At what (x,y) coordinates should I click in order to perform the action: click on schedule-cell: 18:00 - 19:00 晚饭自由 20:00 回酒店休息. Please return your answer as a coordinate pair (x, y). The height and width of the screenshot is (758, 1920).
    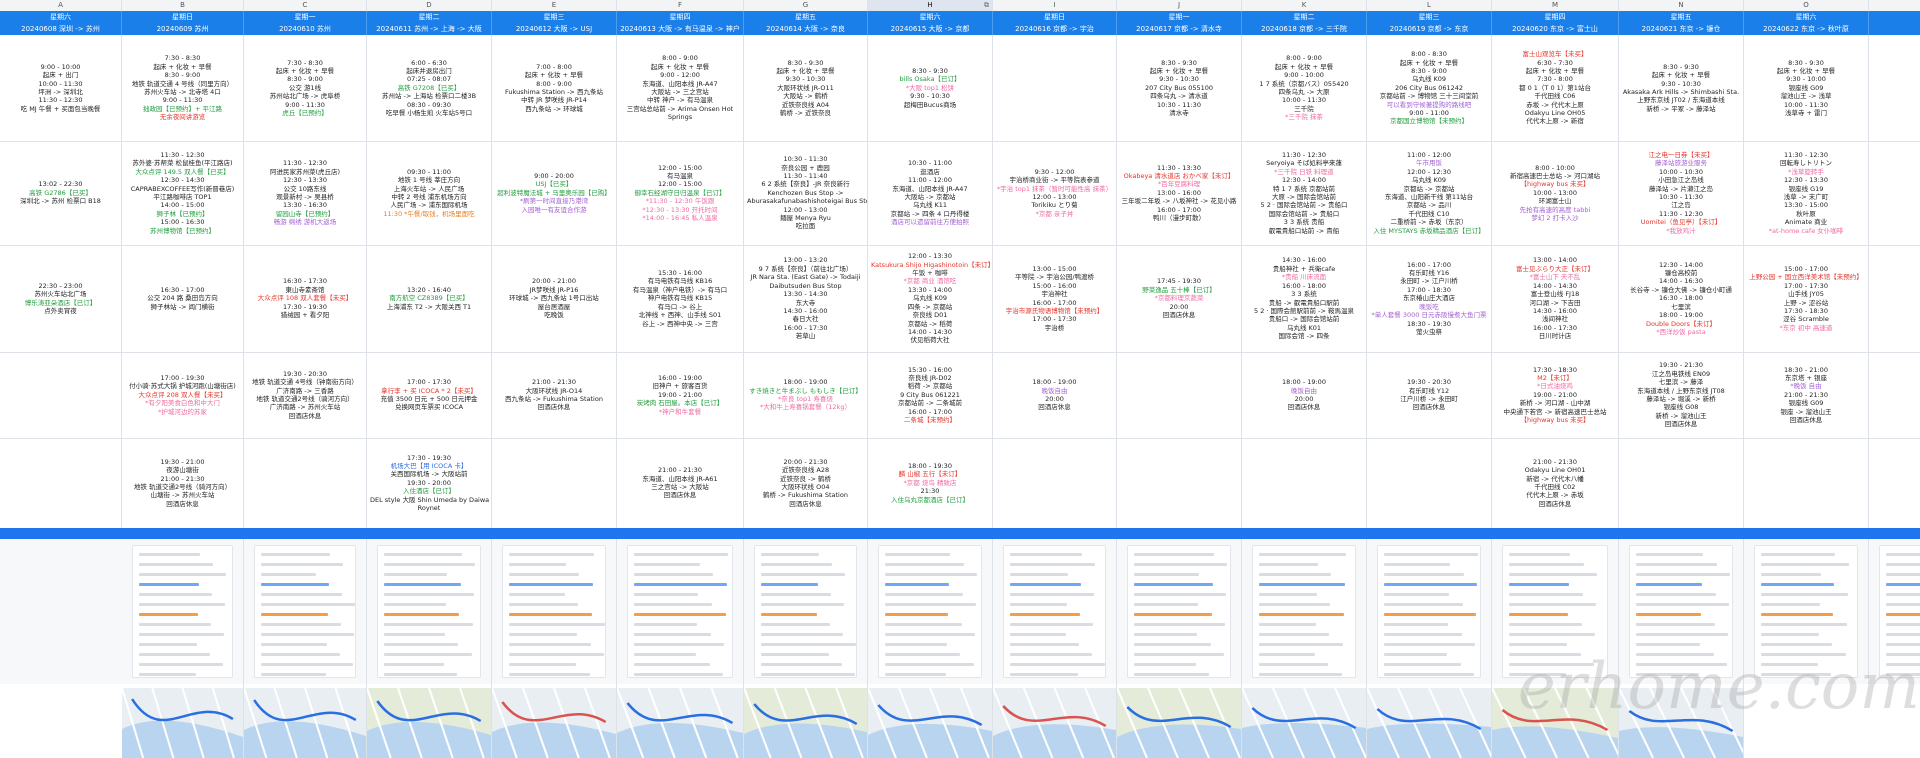
    Looking at the image, I should click on (1055, 395).